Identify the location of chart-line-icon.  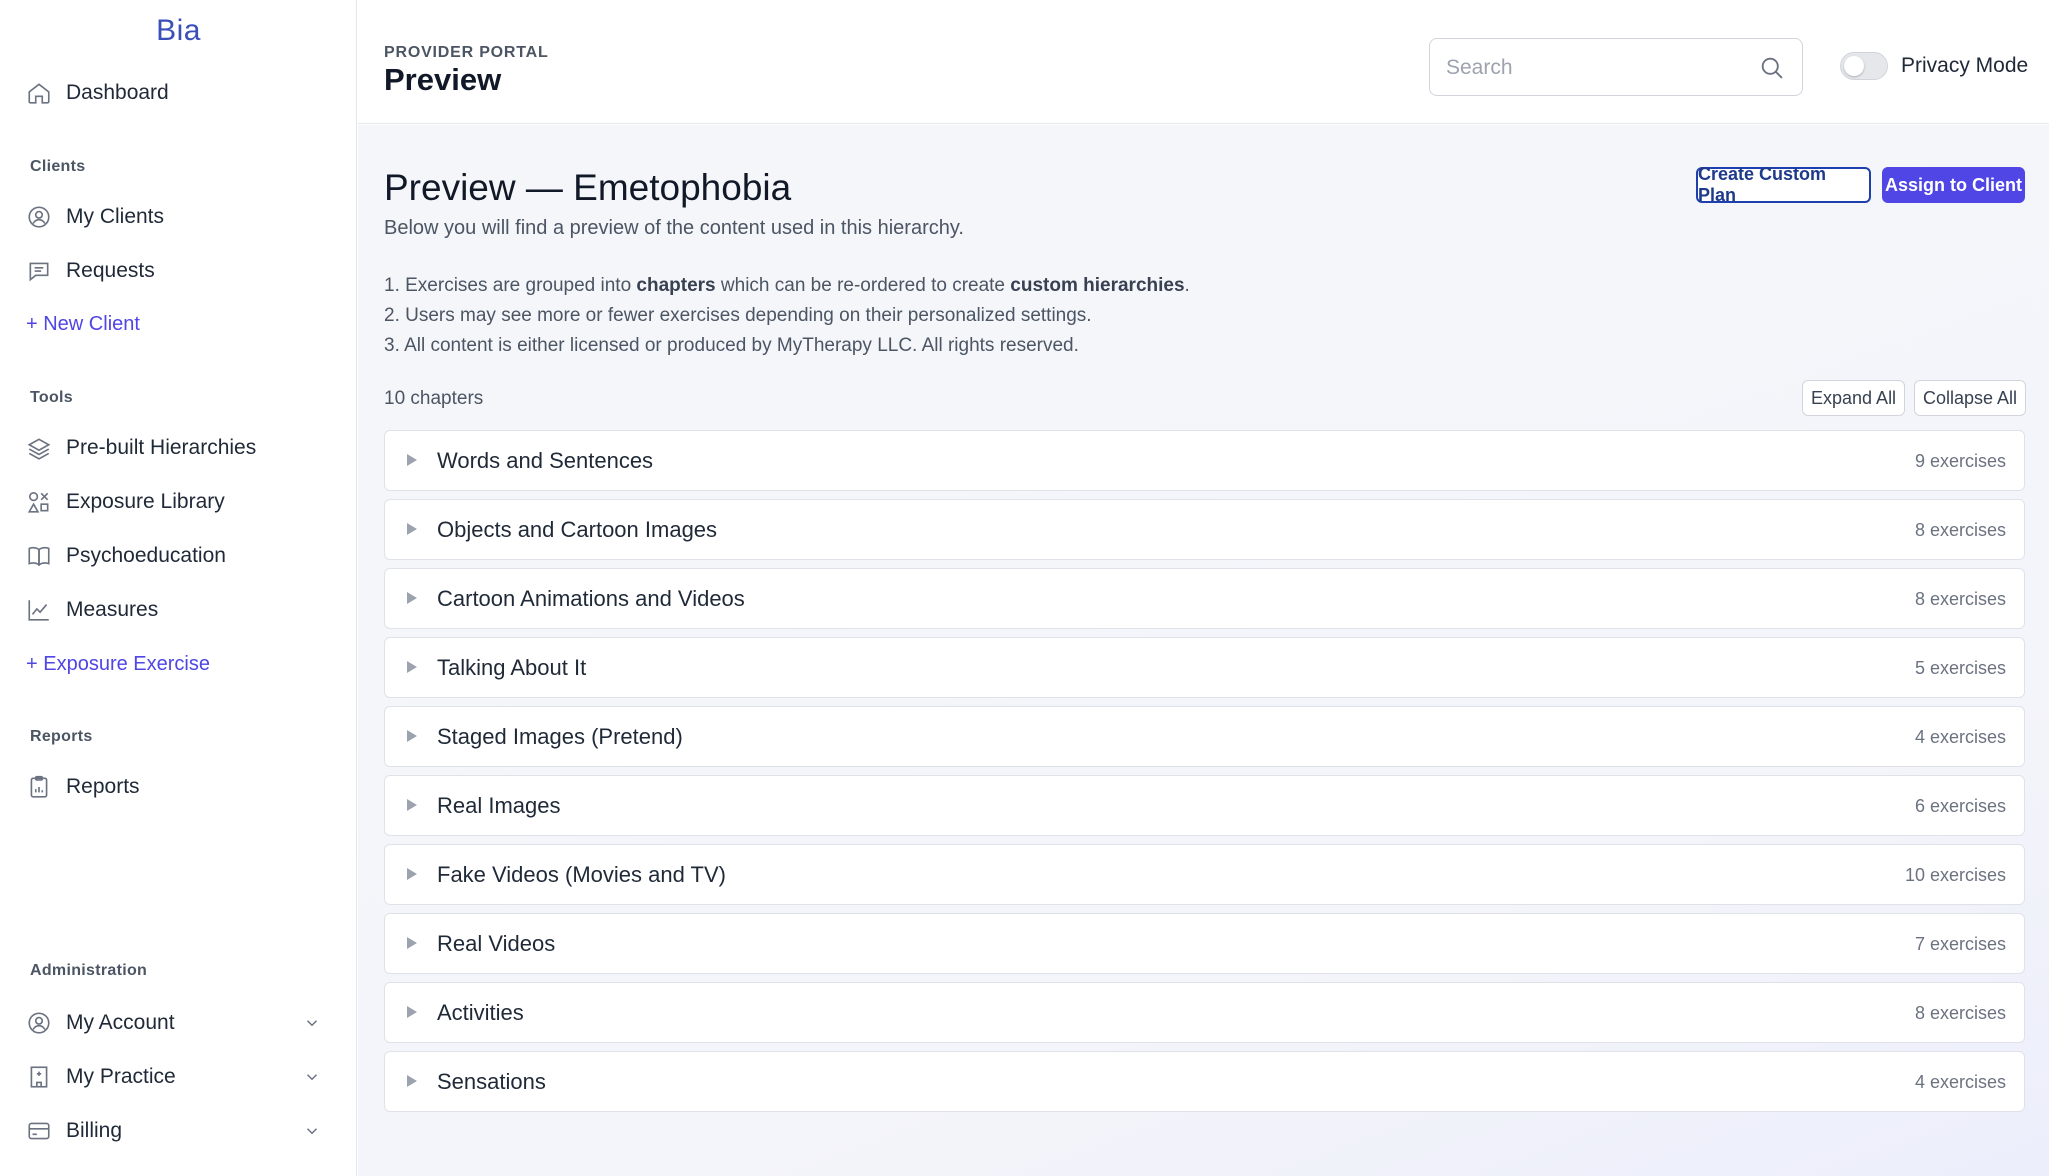
(39, 610).